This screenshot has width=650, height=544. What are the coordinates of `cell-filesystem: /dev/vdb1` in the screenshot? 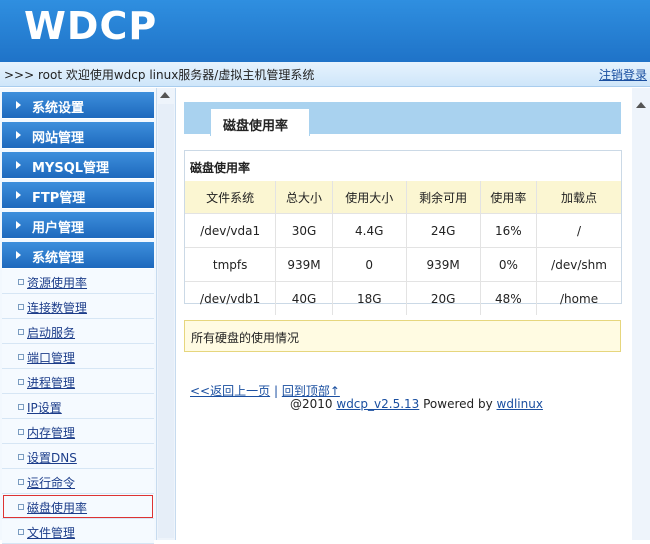 It's located at (231, 298).